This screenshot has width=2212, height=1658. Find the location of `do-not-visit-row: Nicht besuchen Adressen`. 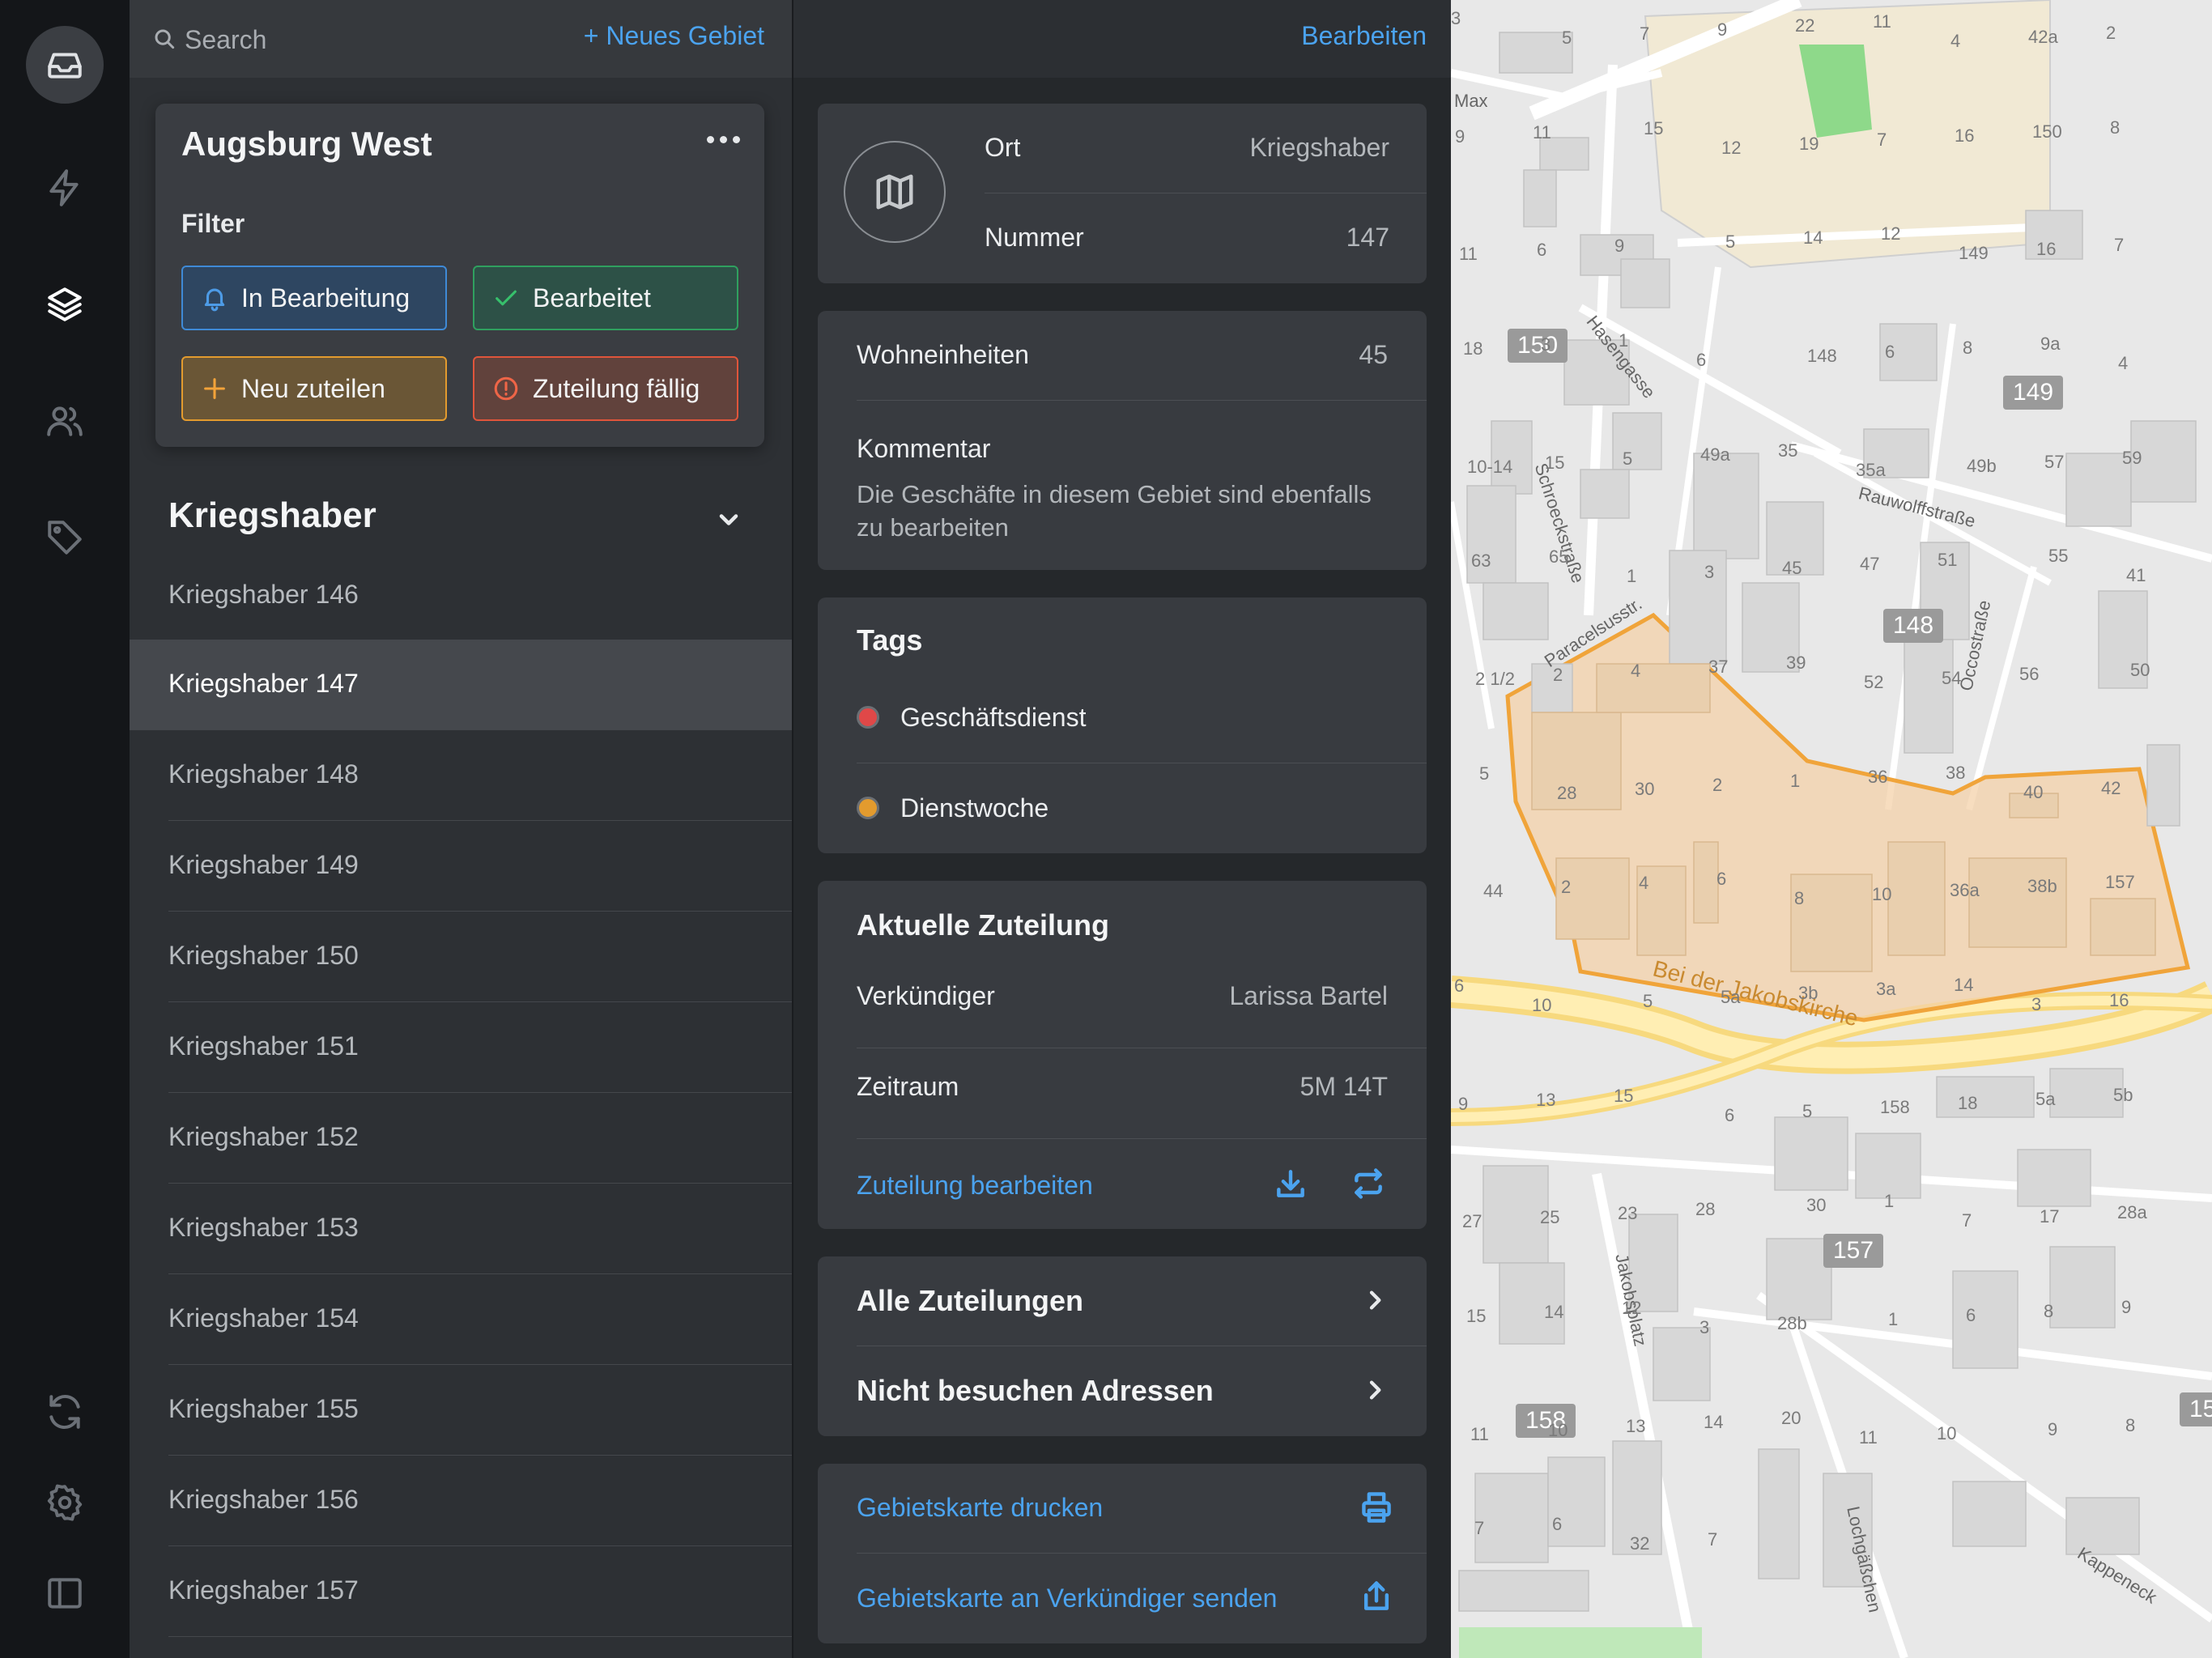

do-not-visit-row: Nicht besuchen Adressen is located at coordinates (1122, 1390).